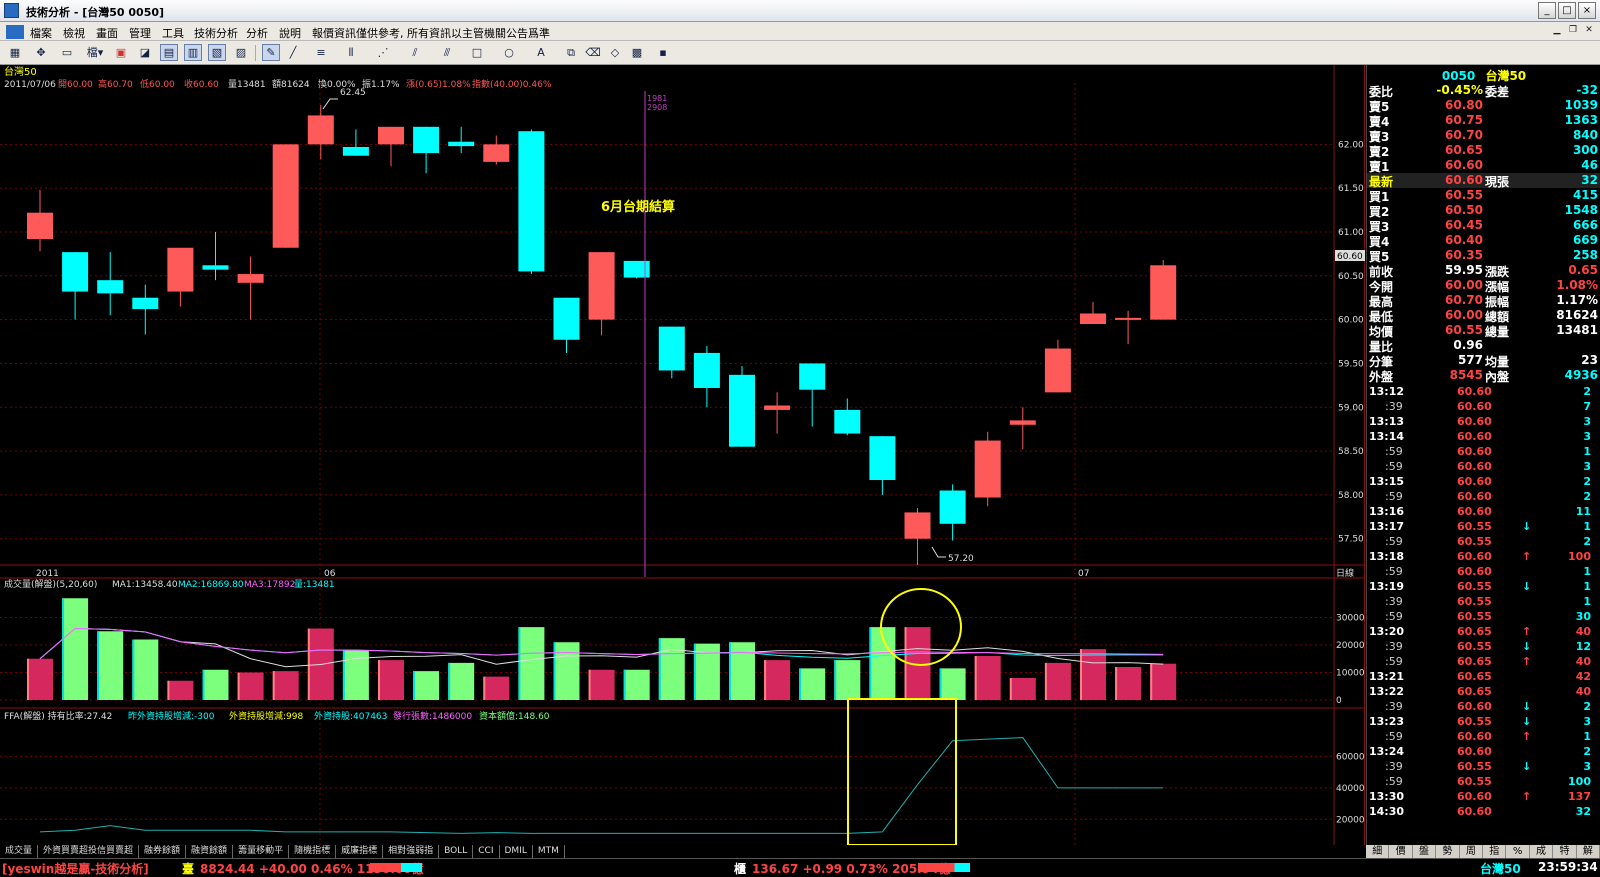 This screenshot has height=877, width=1600. What do you see at coordinates (1394, 646) in the screenshot?
I see `tick-time: :39` at bounding box center [1394, 646].